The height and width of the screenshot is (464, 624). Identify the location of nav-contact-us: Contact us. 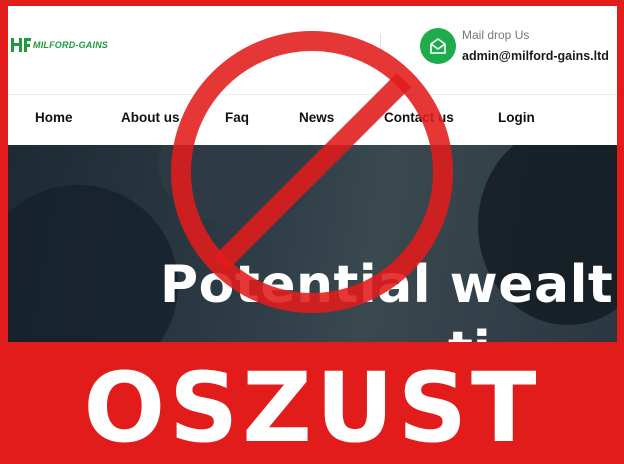
(419, 117).